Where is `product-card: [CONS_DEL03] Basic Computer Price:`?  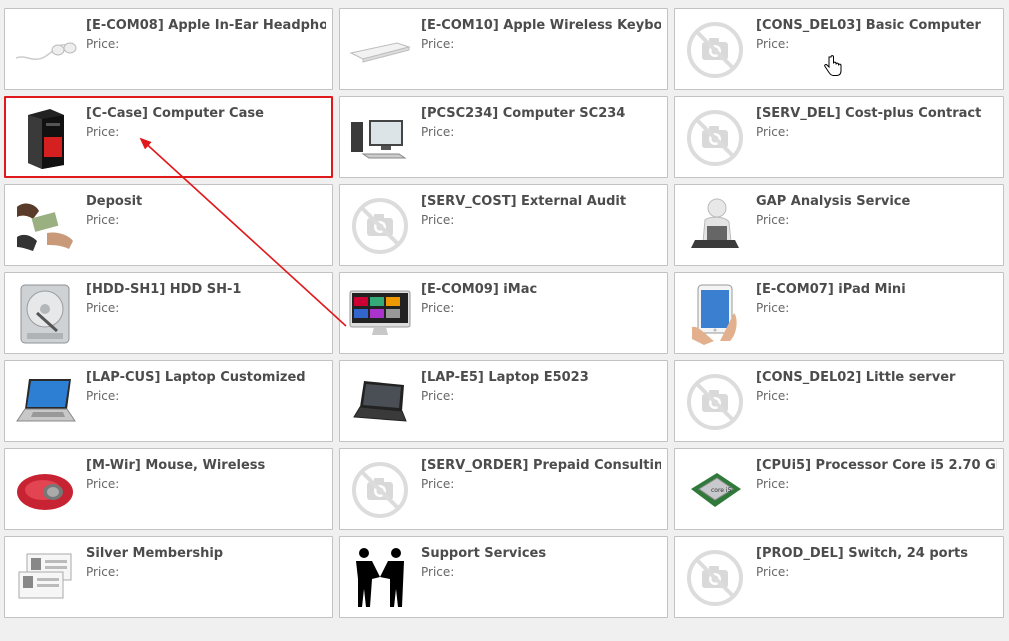
product-card: [CONS_DEL03] Basic Computer Price: is located at coordinates (839, 49).